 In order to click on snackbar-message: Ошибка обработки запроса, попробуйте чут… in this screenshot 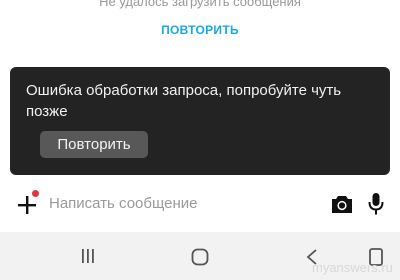, I will do `click(184, 101)`.